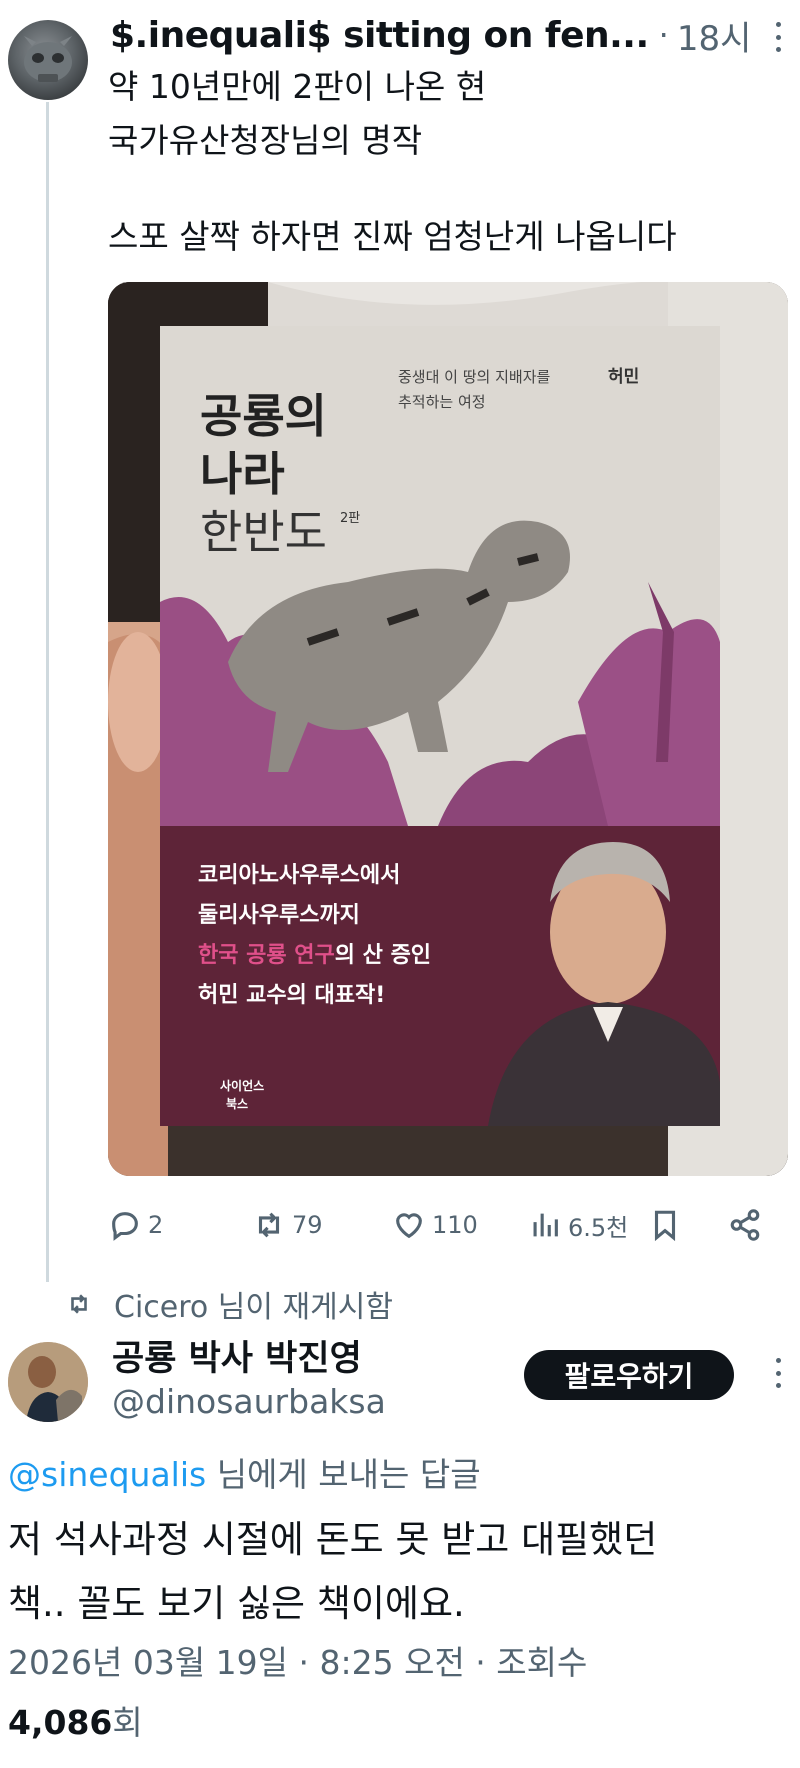 The image size is (800, 1768). I want to click on book-author: 허민, so click(623, 377).